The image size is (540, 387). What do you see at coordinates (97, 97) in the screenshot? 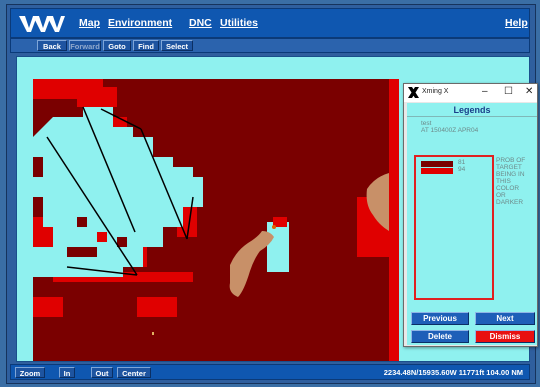
I see `probability-region-red` at bounding box center [97, 97].